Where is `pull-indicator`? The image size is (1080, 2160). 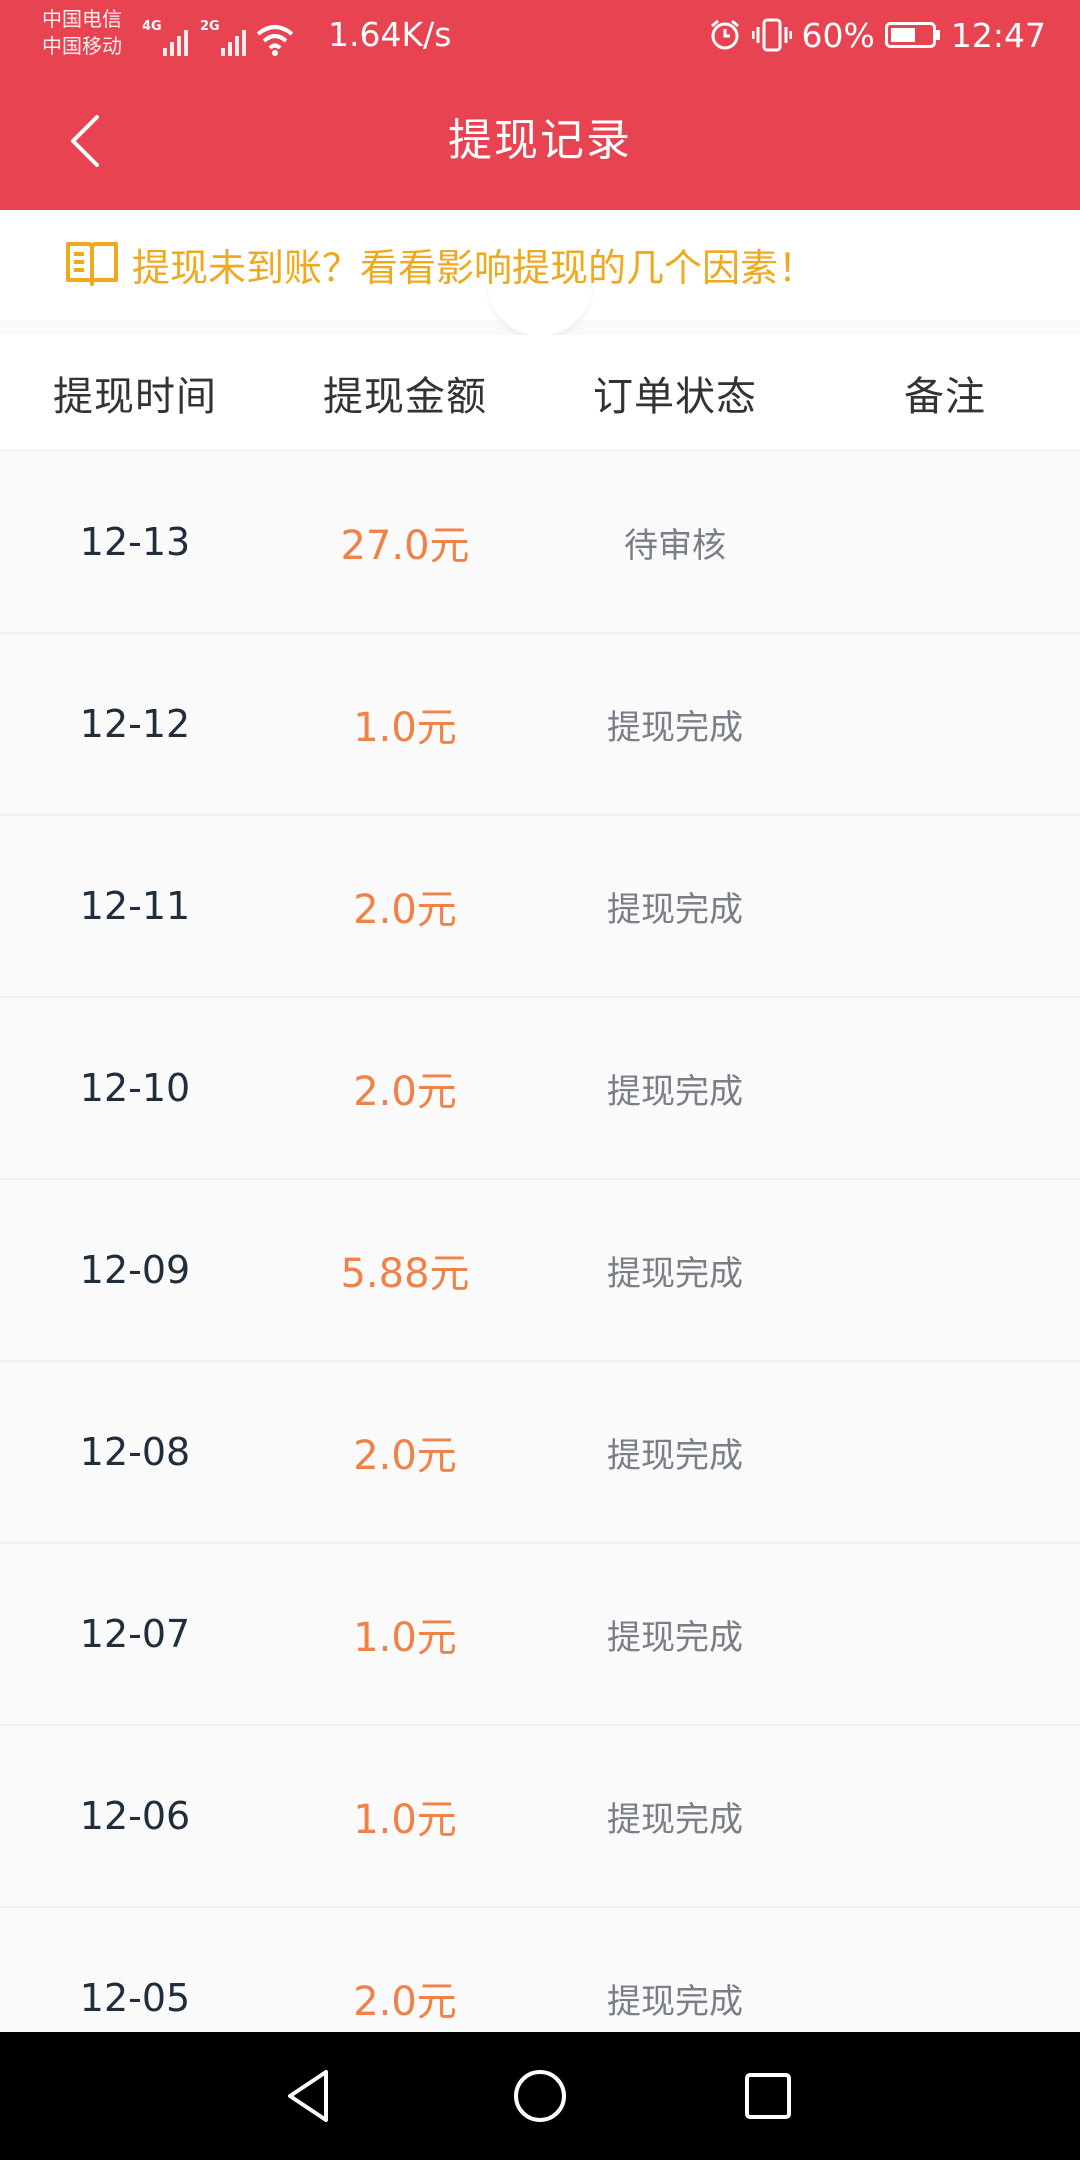
pull-indicator is located at coordinates (540, 310).